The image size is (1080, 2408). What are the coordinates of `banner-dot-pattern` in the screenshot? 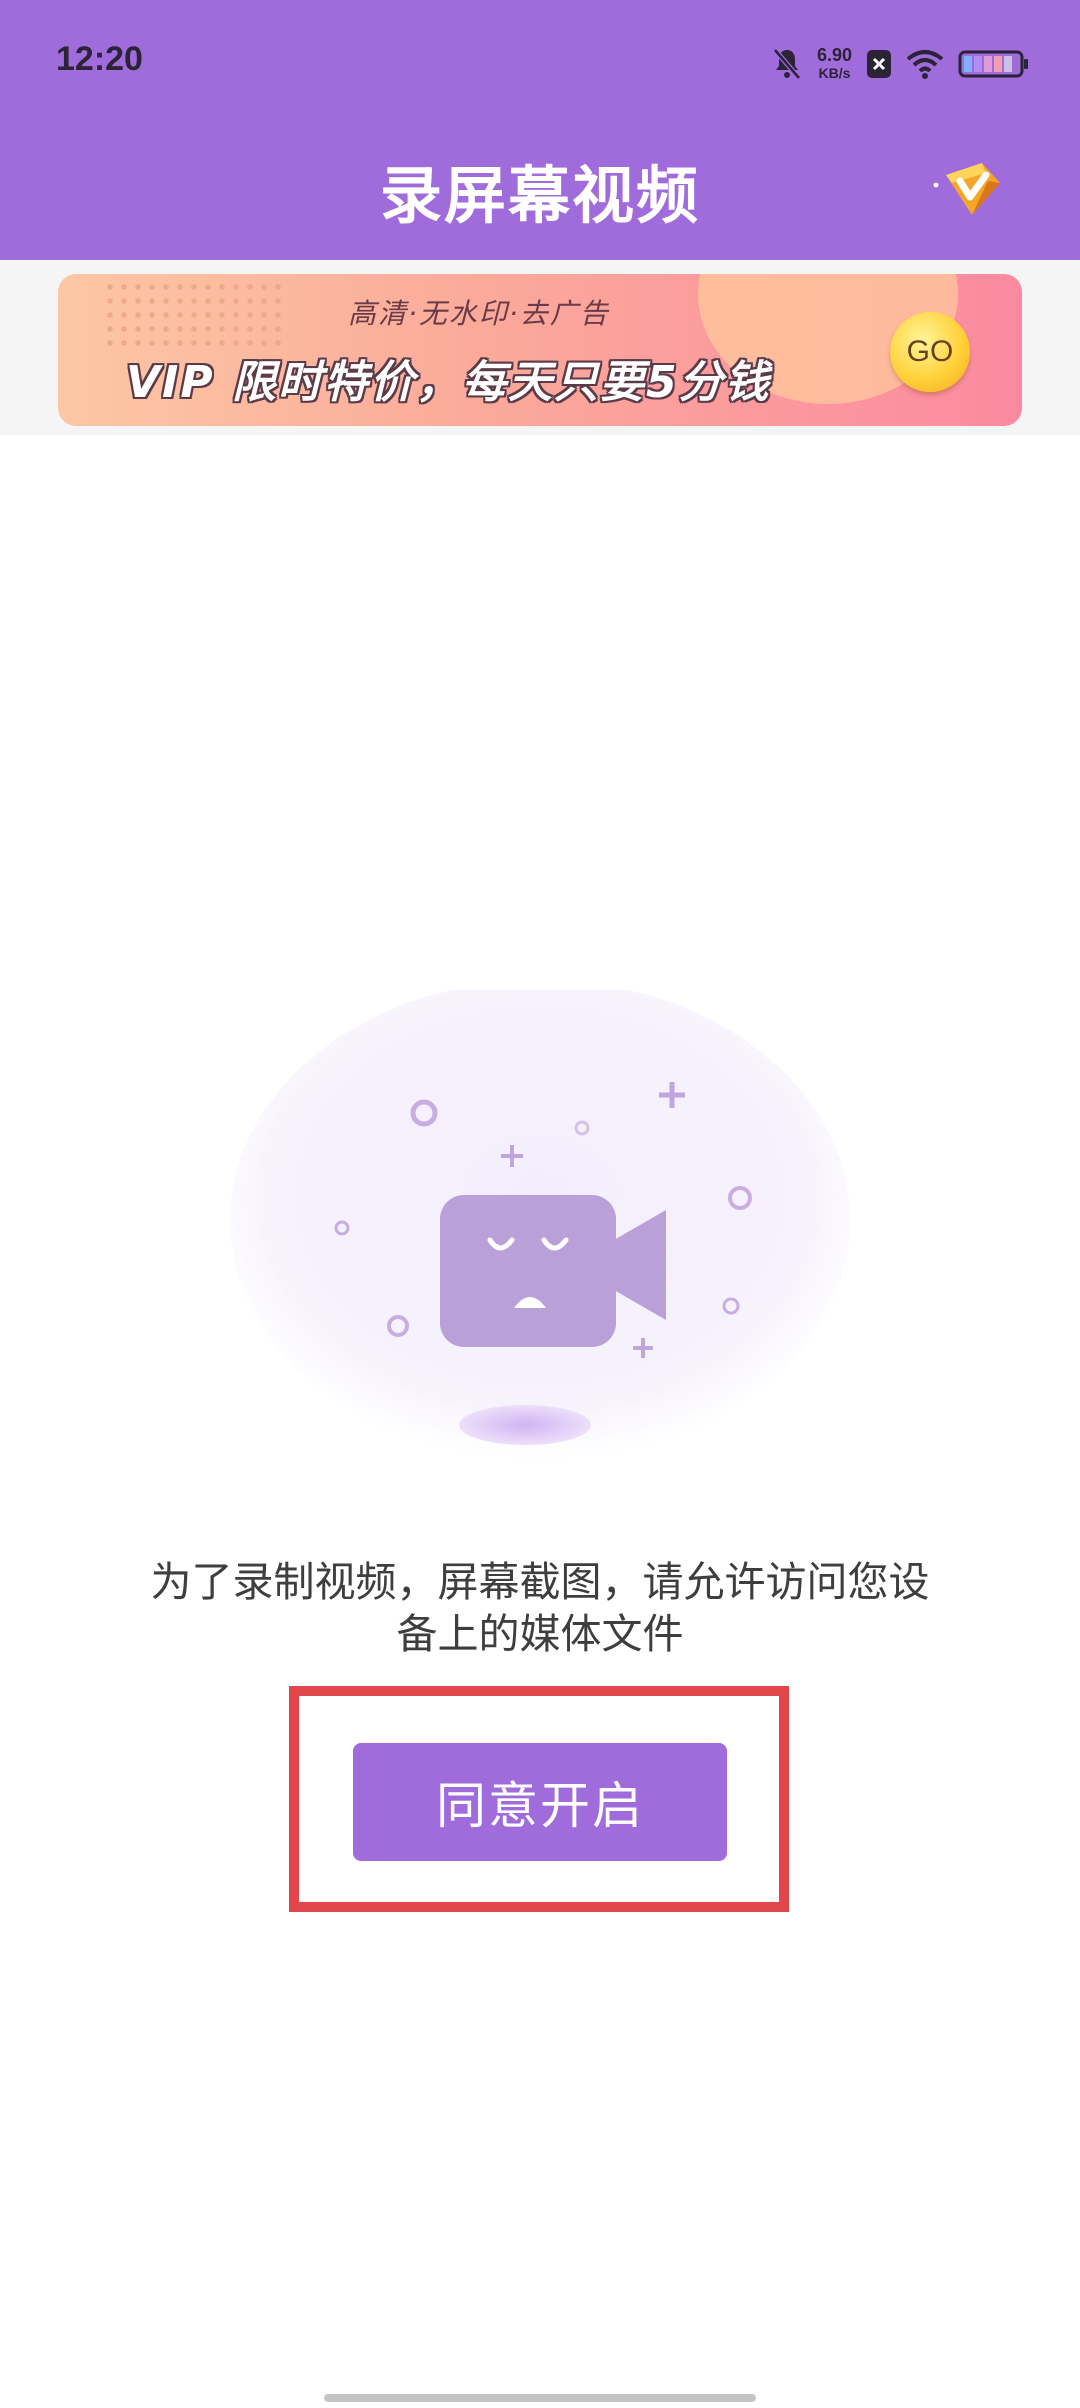 It's located at (193, 315).